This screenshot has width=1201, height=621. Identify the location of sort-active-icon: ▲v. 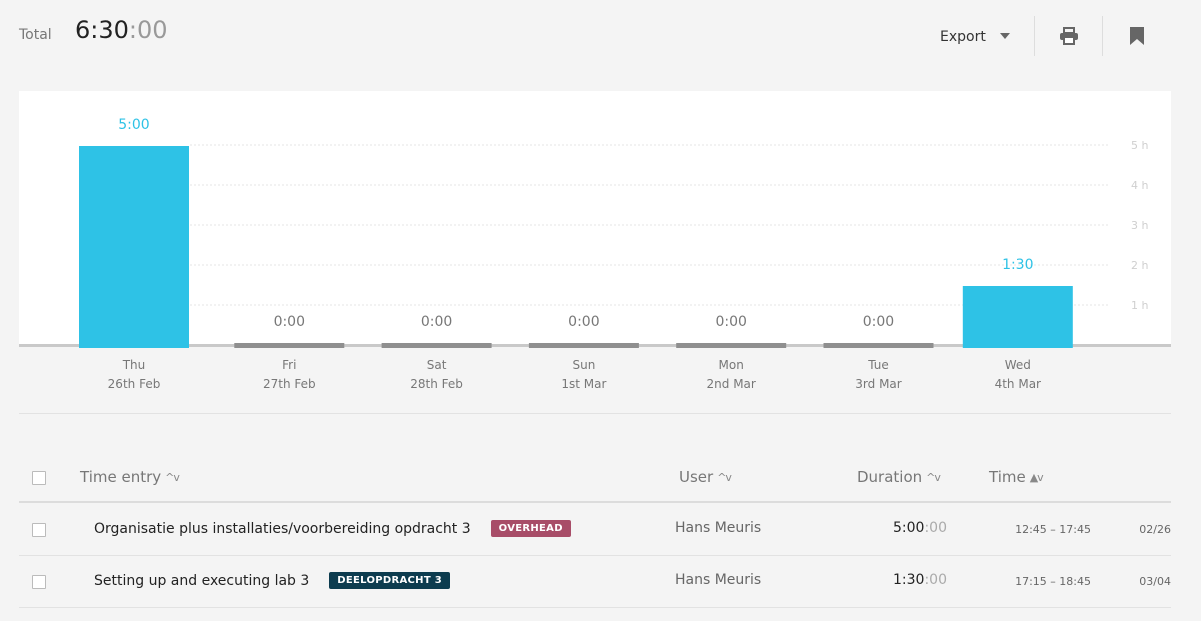
(1036, 477).